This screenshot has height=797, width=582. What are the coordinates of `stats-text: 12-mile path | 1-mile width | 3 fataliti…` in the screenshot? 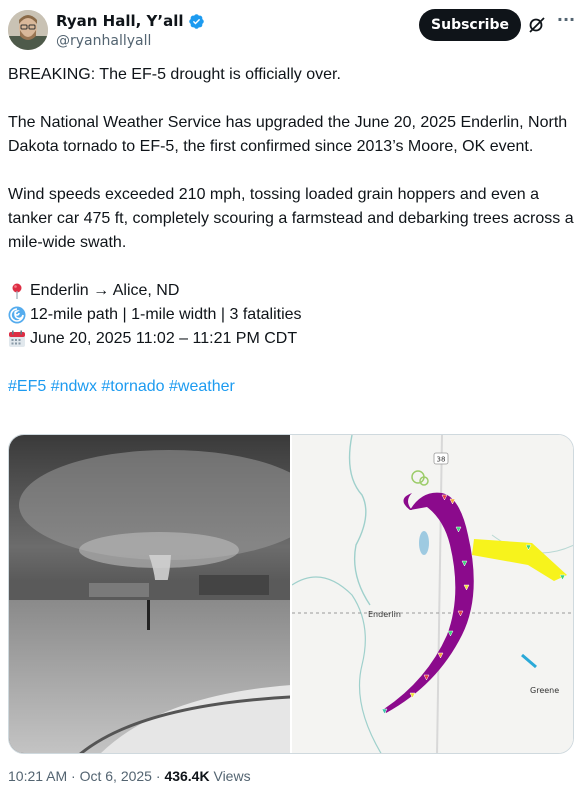 It's located at (166, 314).